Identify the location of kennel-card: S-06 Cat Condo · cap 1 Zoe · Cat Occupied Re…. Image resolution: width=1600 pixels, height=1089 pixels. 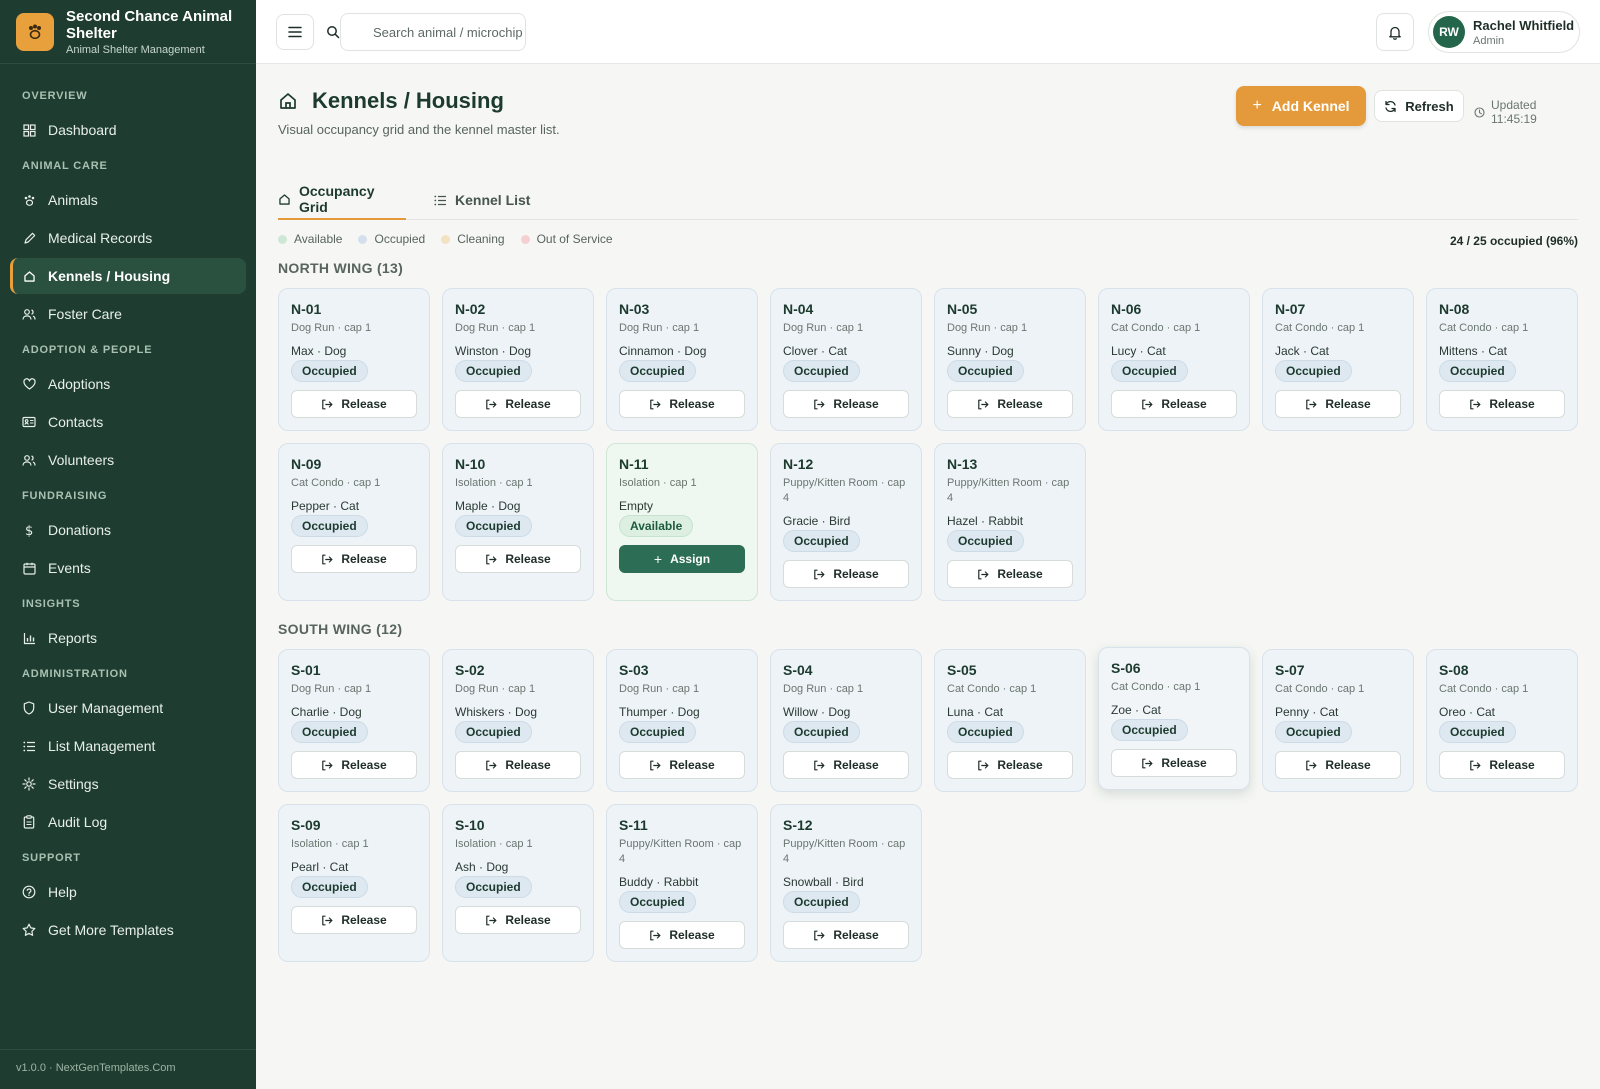
(1174, 718).